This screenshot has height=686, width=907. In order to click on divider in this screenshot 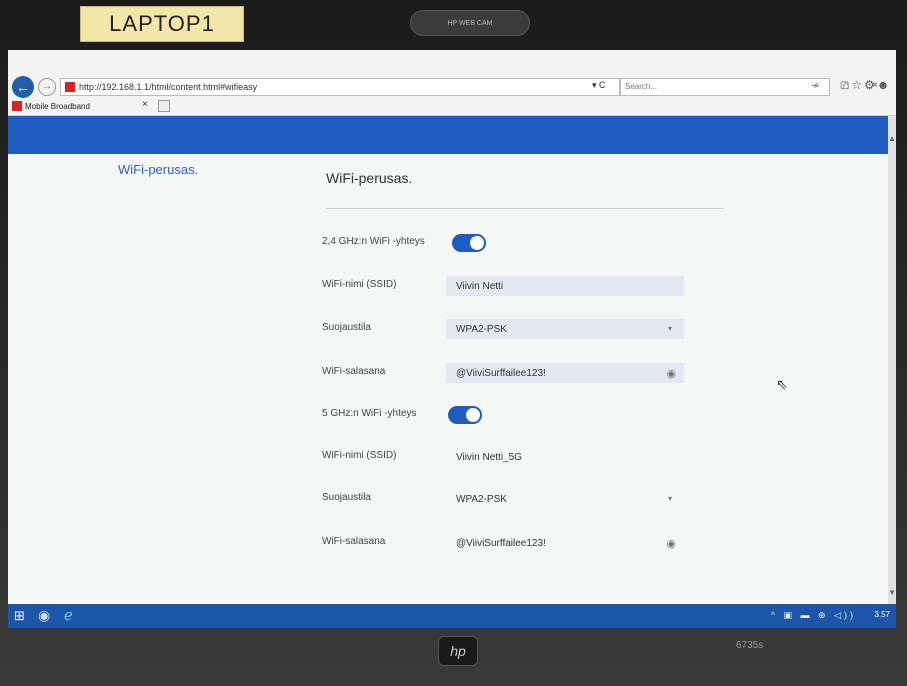, I will do `click(525, 208)`.